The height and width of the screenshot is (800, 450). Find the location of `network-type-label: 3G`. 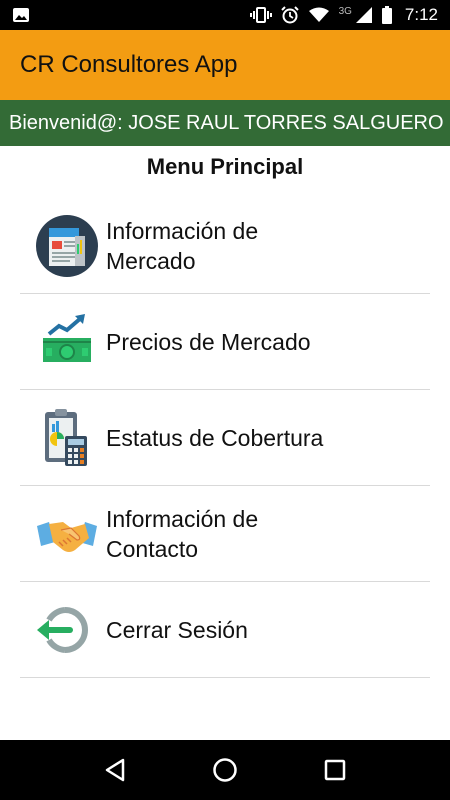

network-type-label: 3G is located at coordinates (345, 11).